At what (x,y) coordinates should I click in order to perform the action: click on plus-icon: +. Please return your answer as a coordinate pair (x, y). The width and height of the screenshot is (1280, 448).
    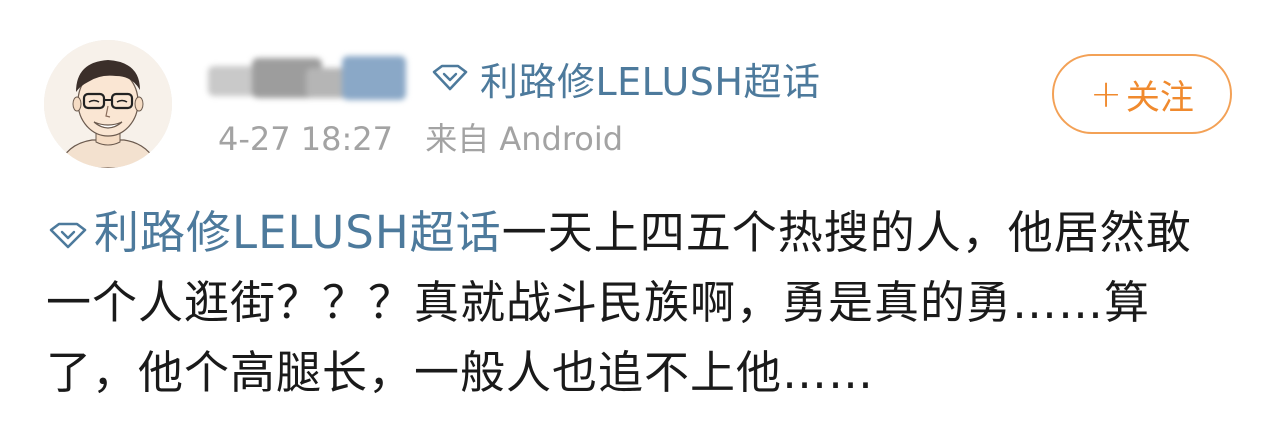
    Looking at the image, I should click on (1106, 94).